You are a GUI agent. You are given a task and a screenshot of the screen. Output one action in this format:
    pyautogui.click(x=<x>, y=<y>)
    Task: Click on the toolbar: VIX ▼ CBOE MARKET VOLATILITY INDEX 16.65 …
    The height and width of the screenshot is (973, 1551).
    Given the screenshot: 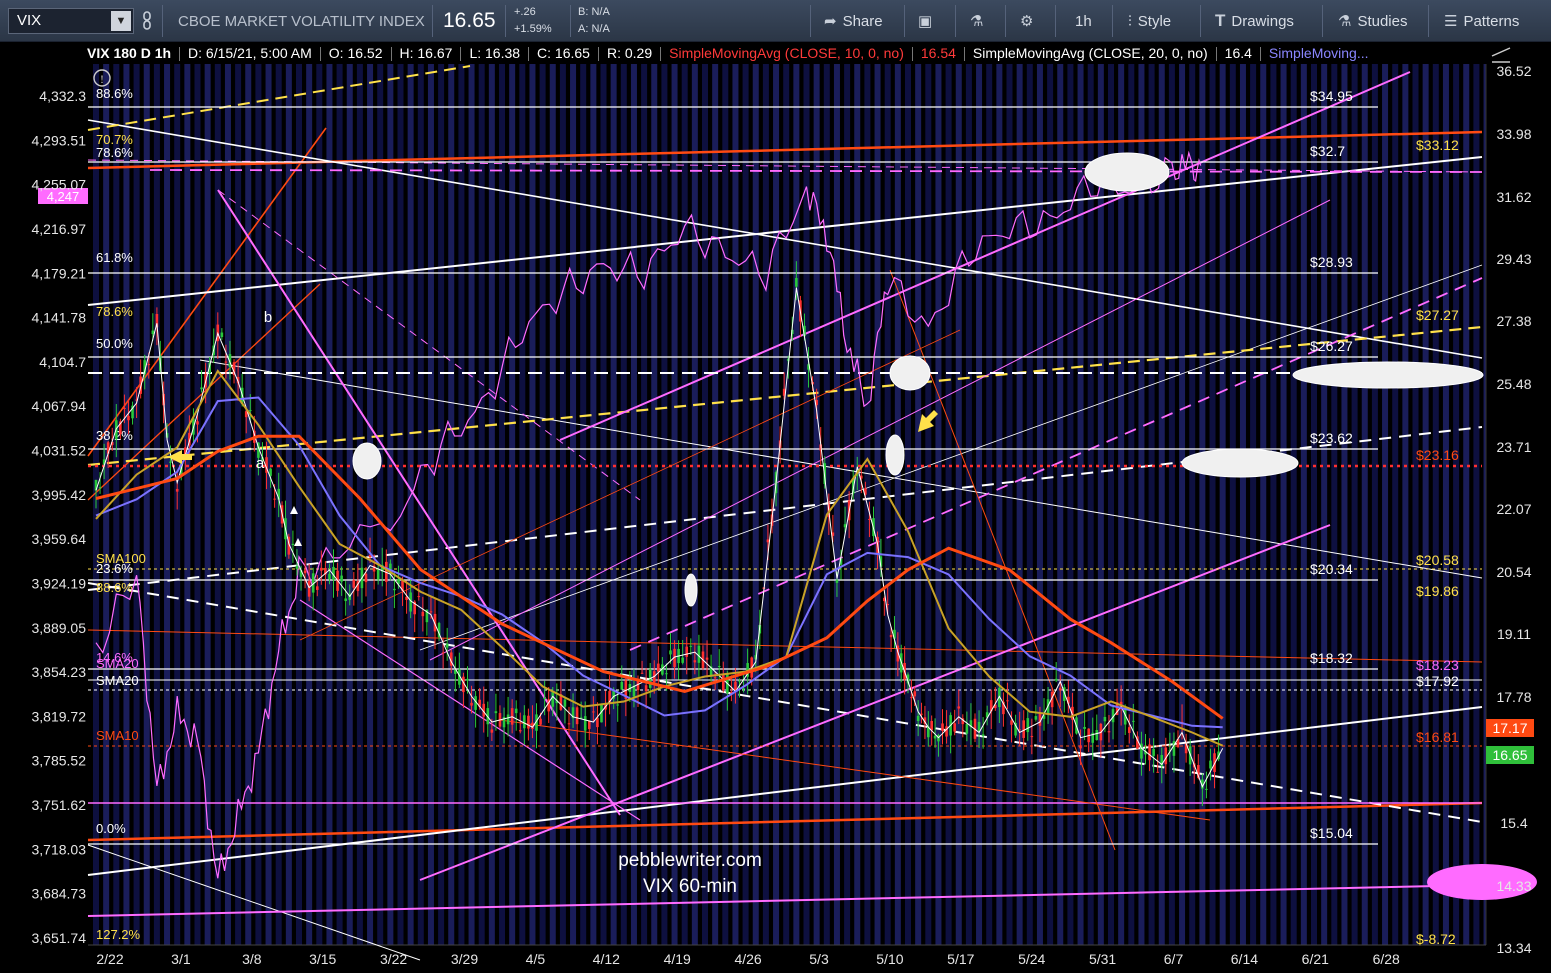 What is the action you would take?
    pyautogui.click(x=775, y=21)
    